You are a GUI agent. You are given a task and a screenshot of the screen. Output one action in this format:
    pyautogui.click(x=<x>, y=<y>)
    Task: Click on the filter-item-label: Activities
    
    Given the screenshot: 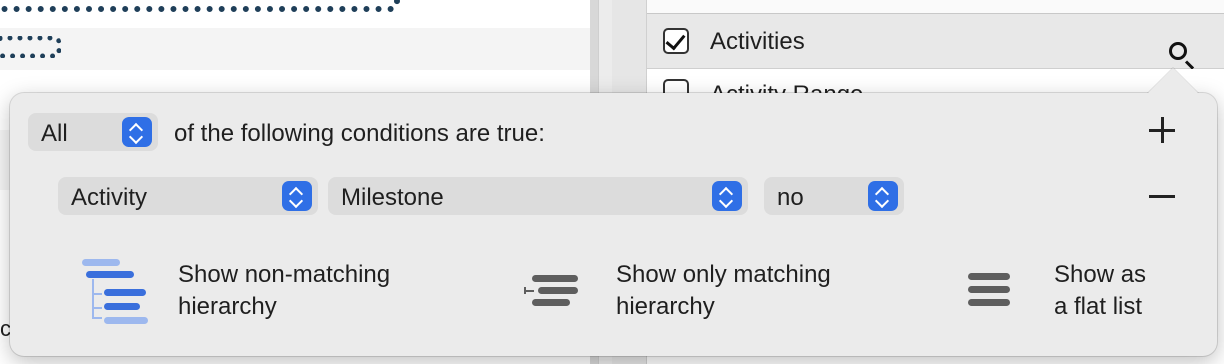 What is the action you would take?
    pyautogui.click(x=757, y=41)
    